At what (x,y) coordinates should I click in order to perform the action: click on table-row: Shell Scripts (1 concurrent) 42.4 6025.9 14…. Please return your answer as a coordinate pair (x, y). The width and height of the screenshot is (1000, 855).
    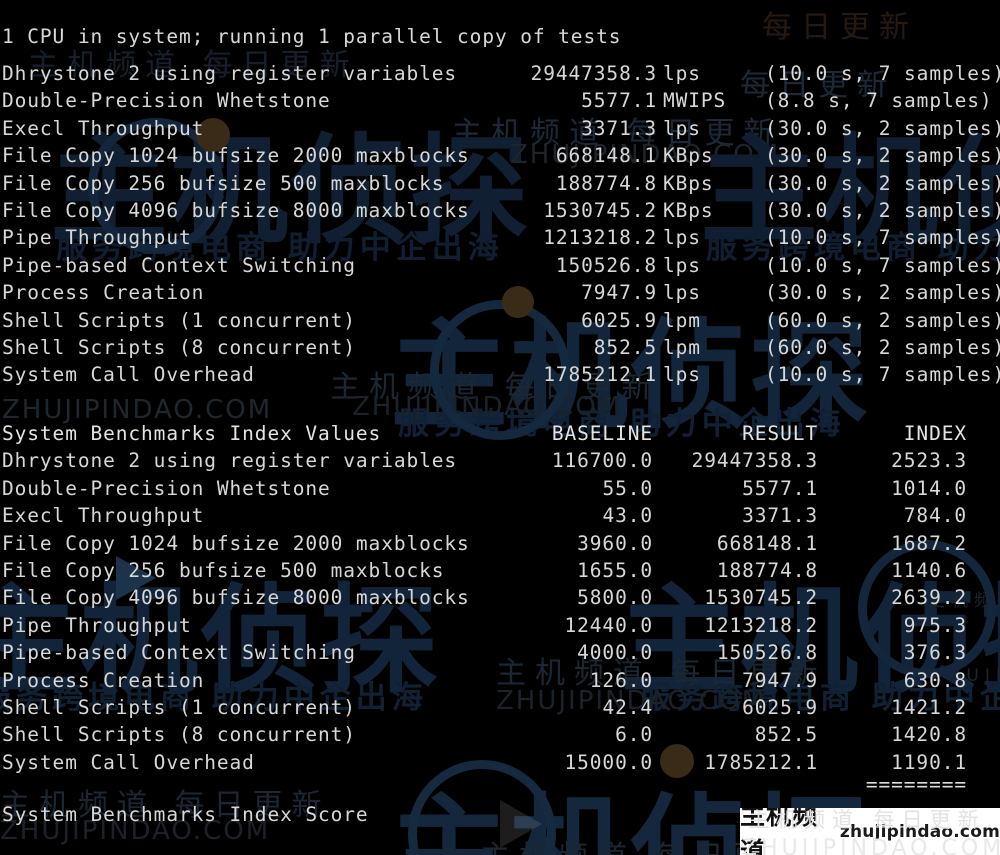
    Looking at the image, I should click on (500, 707).